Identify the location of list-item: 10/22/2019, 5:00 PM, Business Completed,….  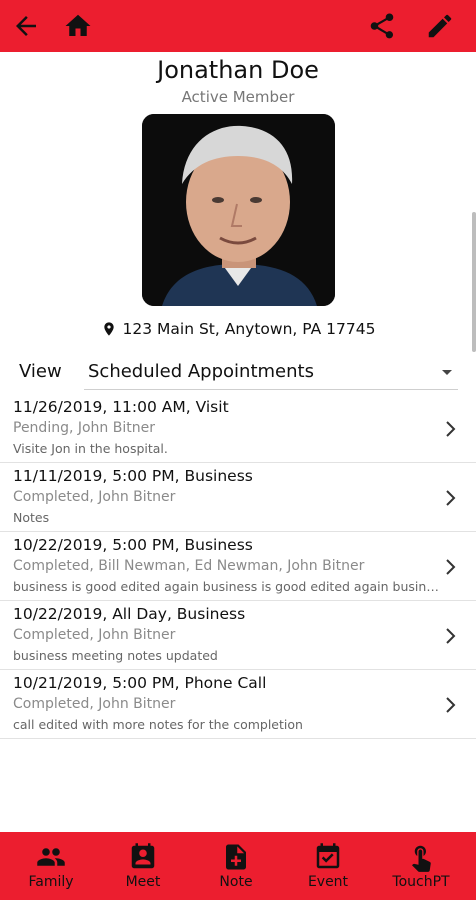
(238, 566).